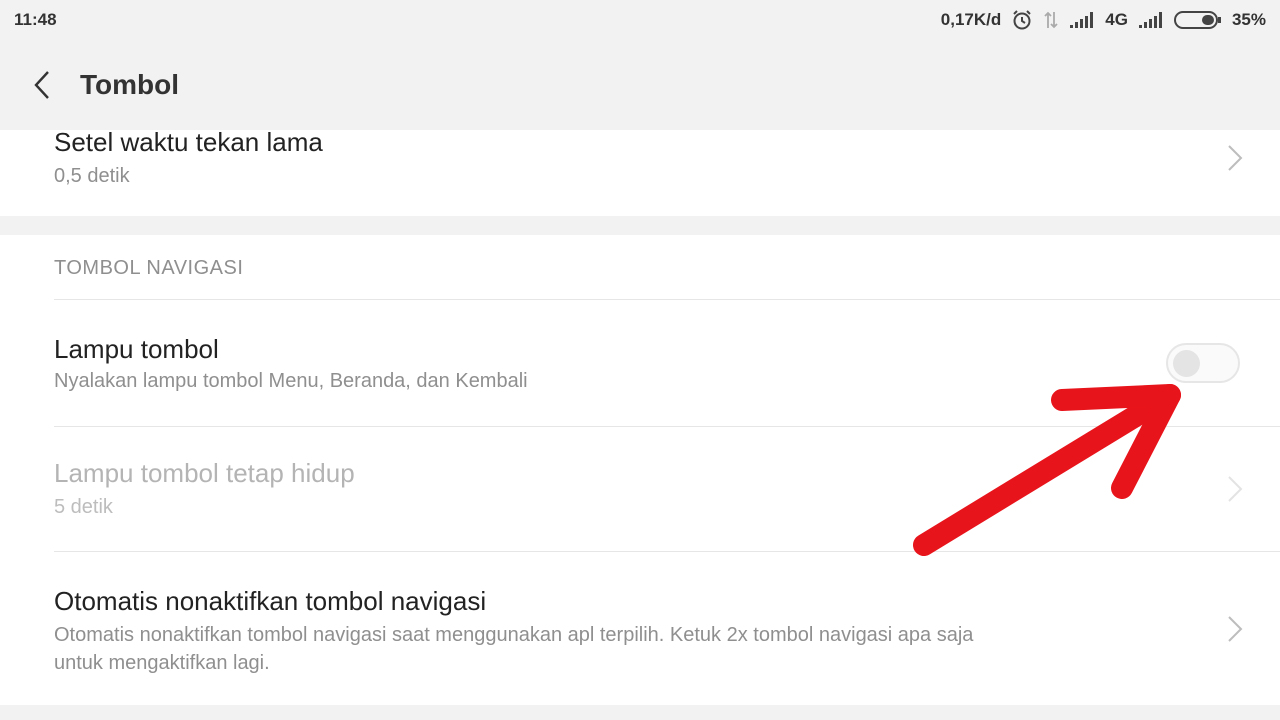 Image resolution: width=1280 pixels, height=720 pixels. Describe the element at coordinates (204, 473) in the screenshot. I see `button-light-duration-title: Lampu tombol tetap hidup` at that location.